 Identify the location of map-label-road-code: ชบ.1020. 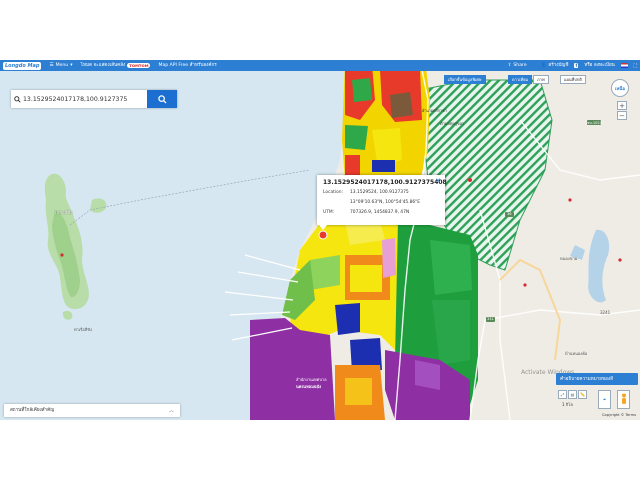
(595, 123).